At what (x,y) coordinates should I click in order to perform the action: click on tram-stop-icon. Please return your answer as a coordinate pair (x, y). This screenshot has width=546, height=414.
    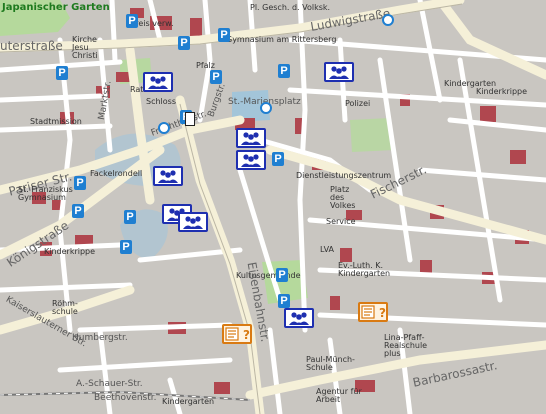
    Looking at the image, I should click on (190, 119).